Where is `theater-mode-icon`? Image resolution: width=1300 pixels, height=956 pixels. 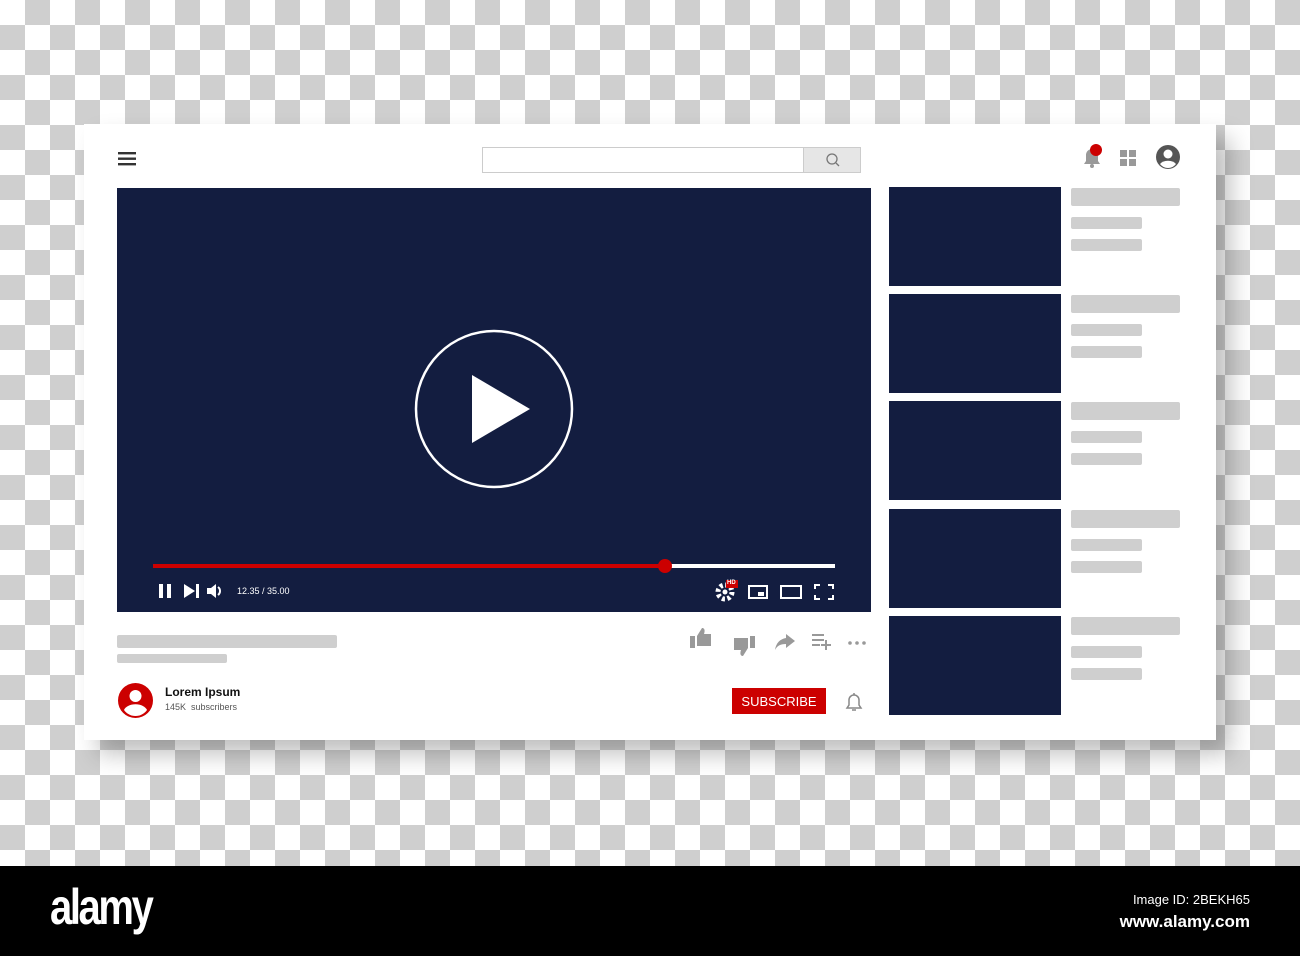
theater-mode-icon is located at coordinates (791, 592).